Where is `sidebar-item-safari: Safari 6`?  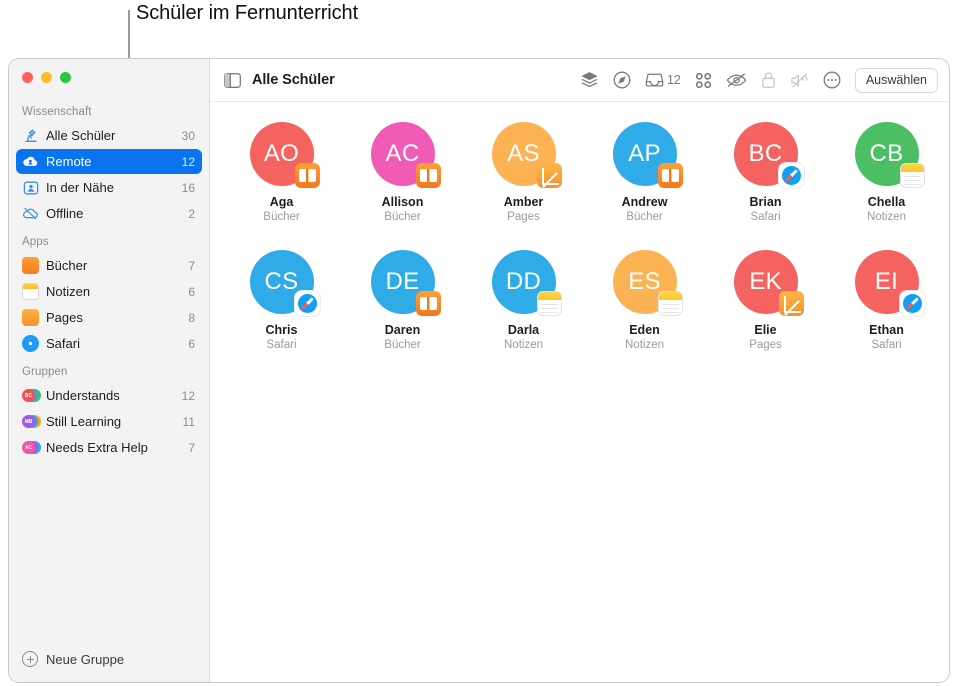
sidebar-item-safari: Safari 6 is located at coordinates (109, 343).